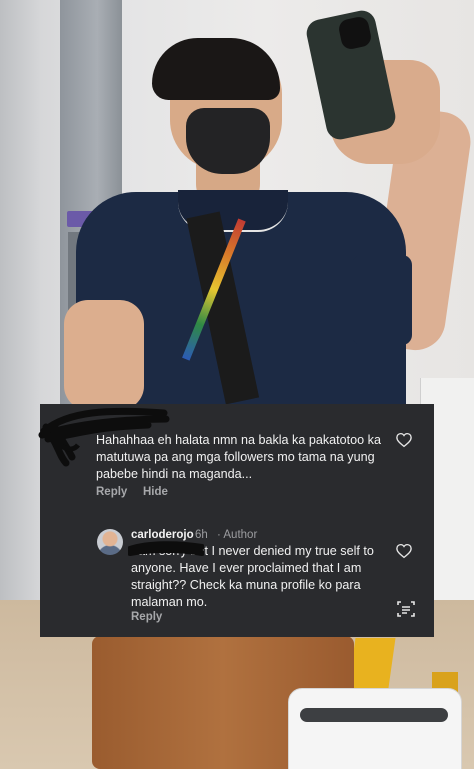 The height and width of the screenshot is (769, 474). What do you see at coordinates (201, 535) in the screenshot?
I see `timestamp: 6h` at bounding box center [201, 535].